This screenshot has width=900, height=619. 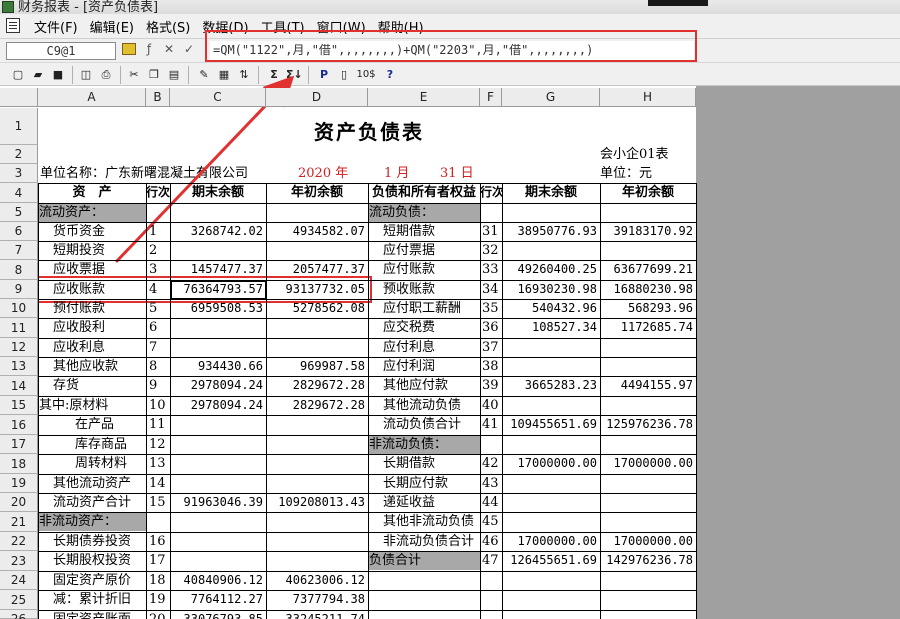 What do you see at coordinates (491, 463) in the screenshot?
I see `liability-line-no: 42` at bounding box center [491, 463].